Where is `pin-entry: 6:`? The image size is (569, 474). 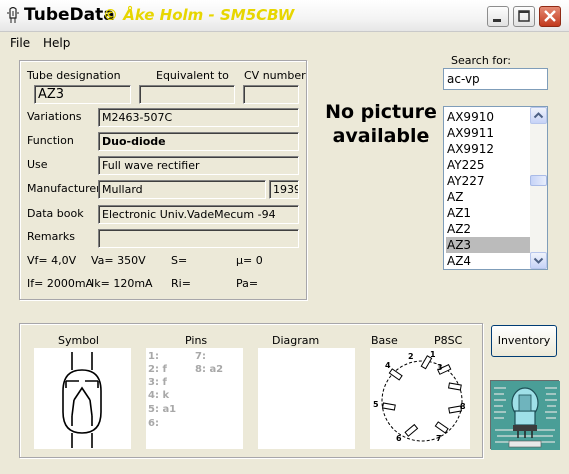
pin-entry: 6: is located at coordinates (153, 423).